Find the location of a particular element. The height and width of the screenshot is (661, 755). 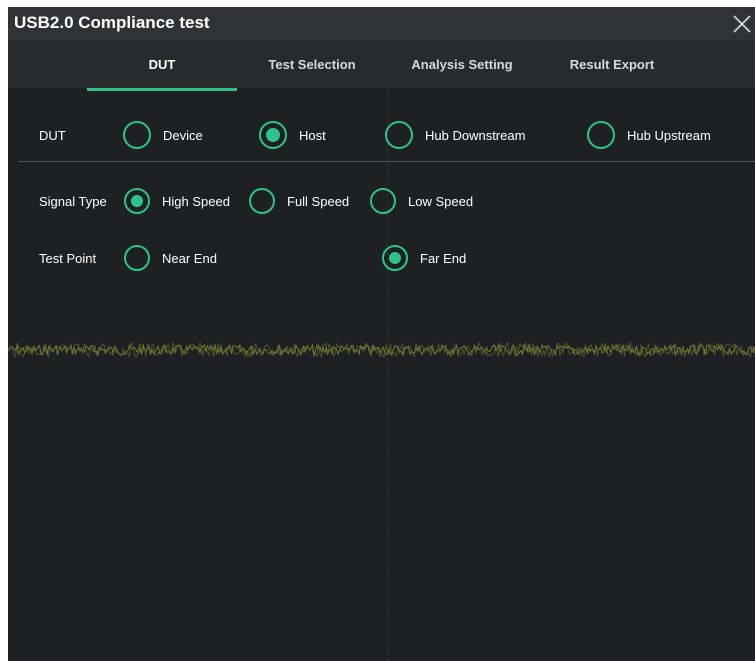

test-point-label: Test Point is located at coordinates (68, 258).